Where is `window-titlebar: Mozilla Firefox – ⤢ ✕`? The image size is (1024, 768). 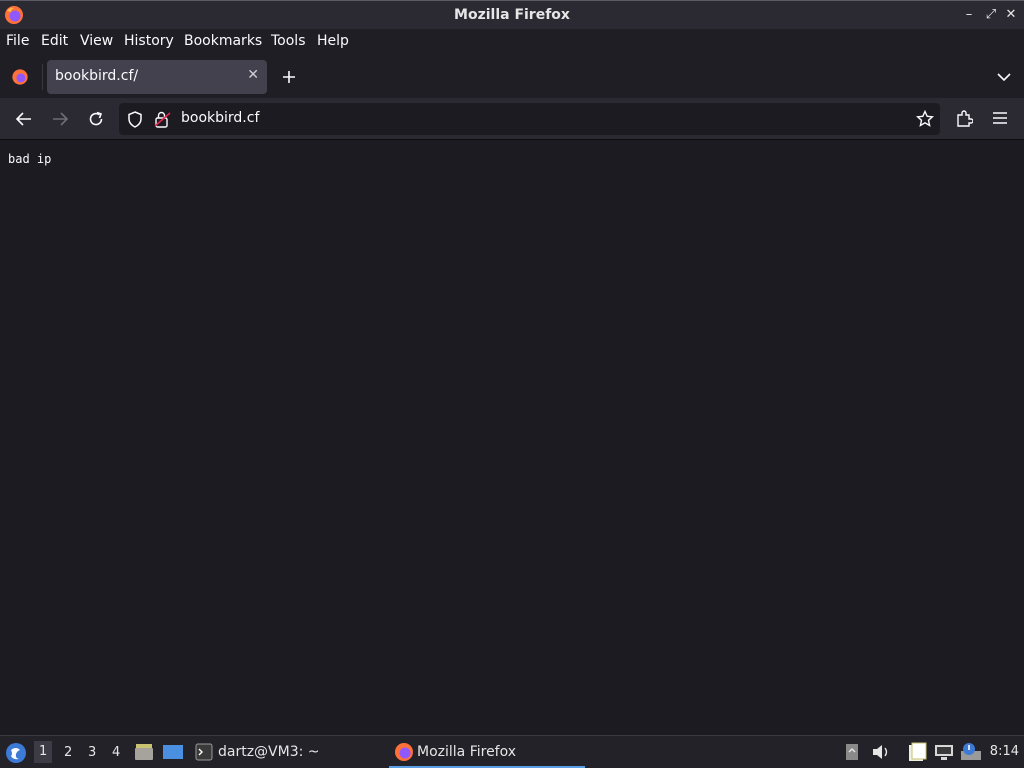
window-titlebar: Mozilla Firefox – ⤢ ✕ is located at coordinates (512, 14).